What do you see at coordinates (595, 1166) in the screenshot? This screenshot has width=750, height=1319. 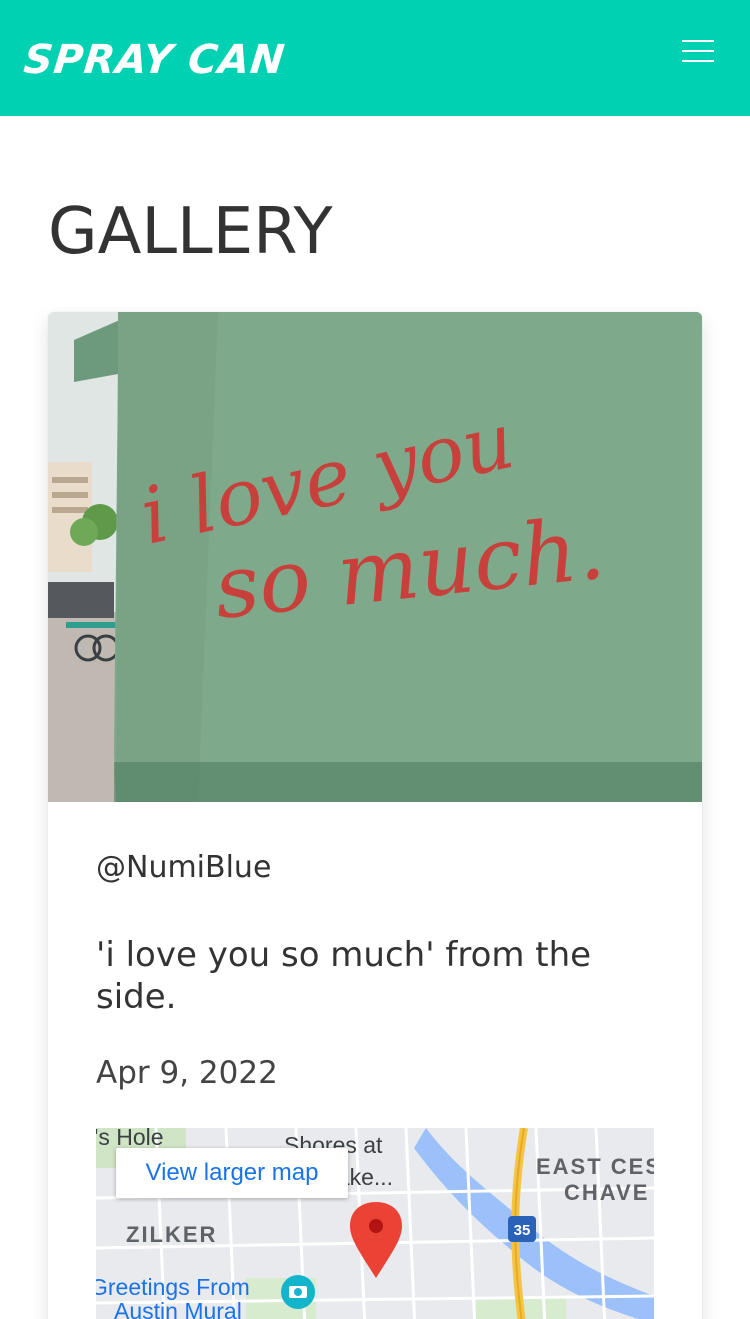 I see `map-district-label: EAST CES` at bounding box center [595, 1166].